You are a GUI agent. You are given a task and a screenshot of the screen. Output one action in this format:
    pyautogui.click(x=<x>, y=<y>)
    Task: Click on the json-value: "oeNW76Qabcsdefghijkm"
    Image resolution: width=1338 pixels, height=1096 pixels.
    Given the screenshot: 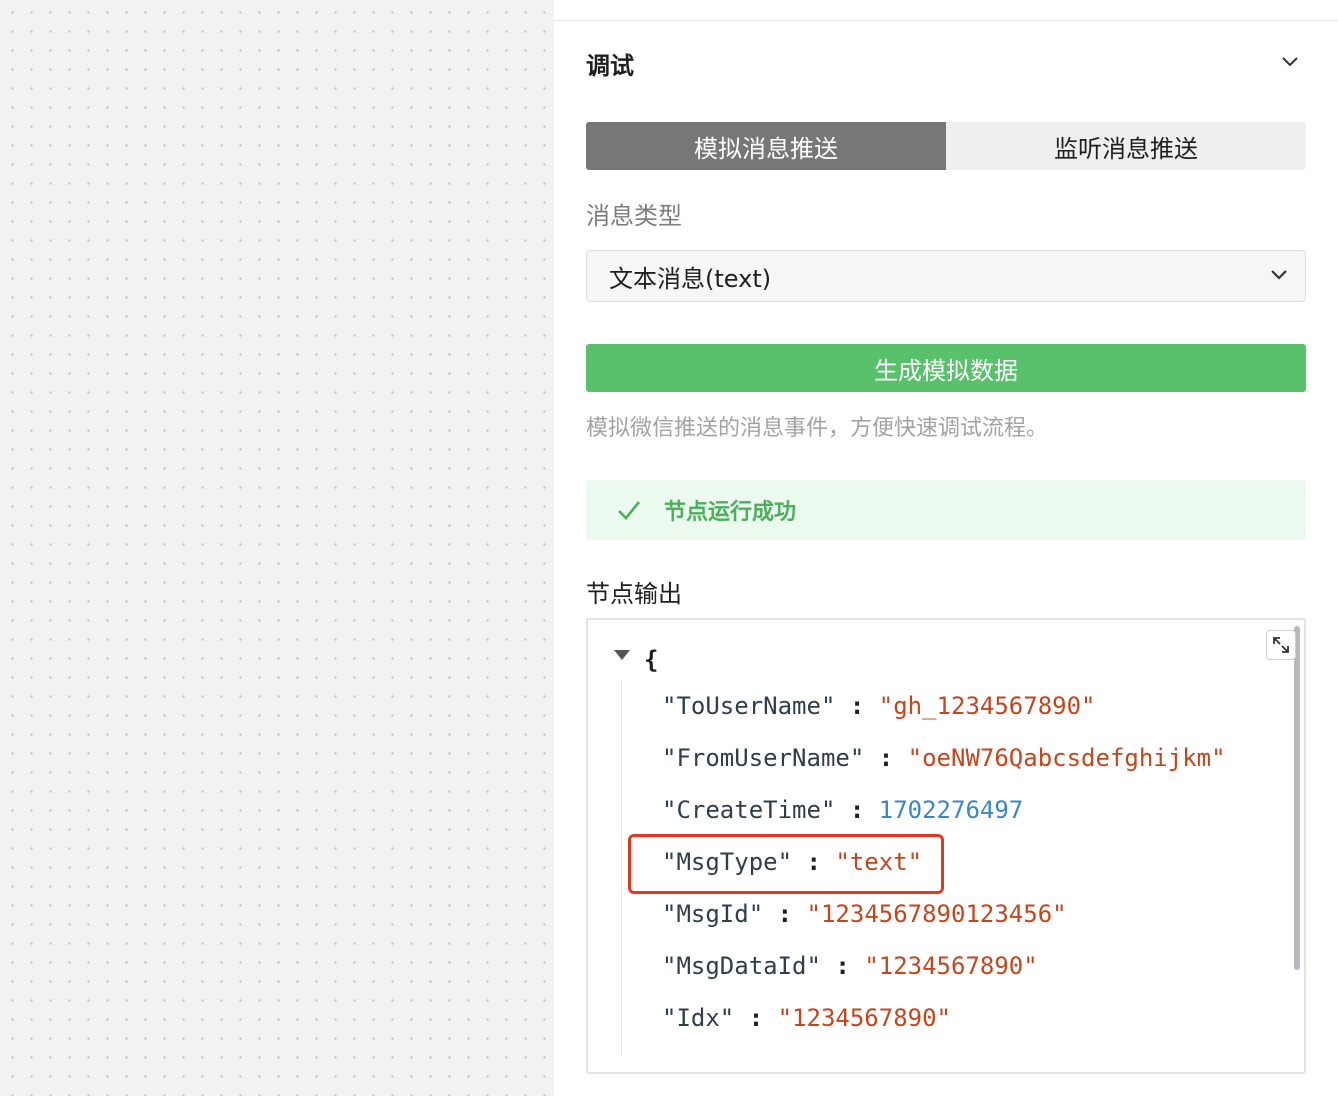 What is the action you would take?
    pyautogui.click(x=1066, y=758)
    